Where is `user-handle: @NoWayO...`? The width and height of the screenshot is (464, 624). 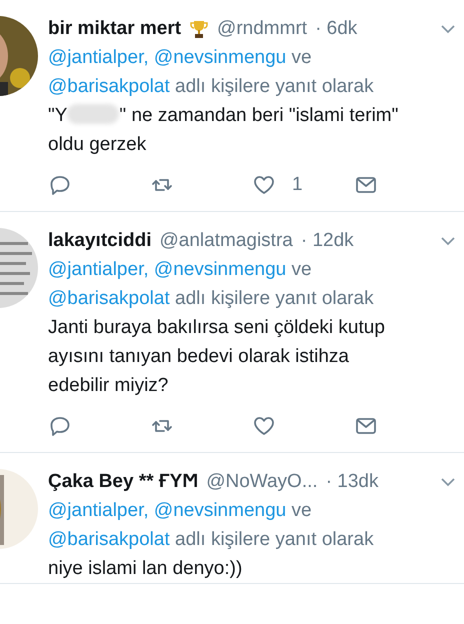
user-handle: @NoWayO... is located at coordinates (262, 481).